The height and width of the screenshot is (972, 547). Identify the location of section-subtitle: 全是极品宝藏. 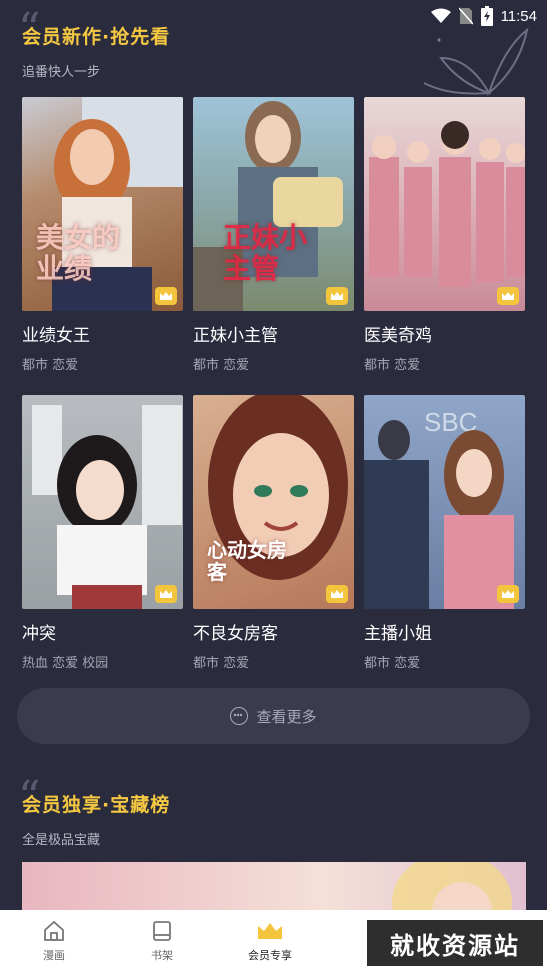
(61, 840).